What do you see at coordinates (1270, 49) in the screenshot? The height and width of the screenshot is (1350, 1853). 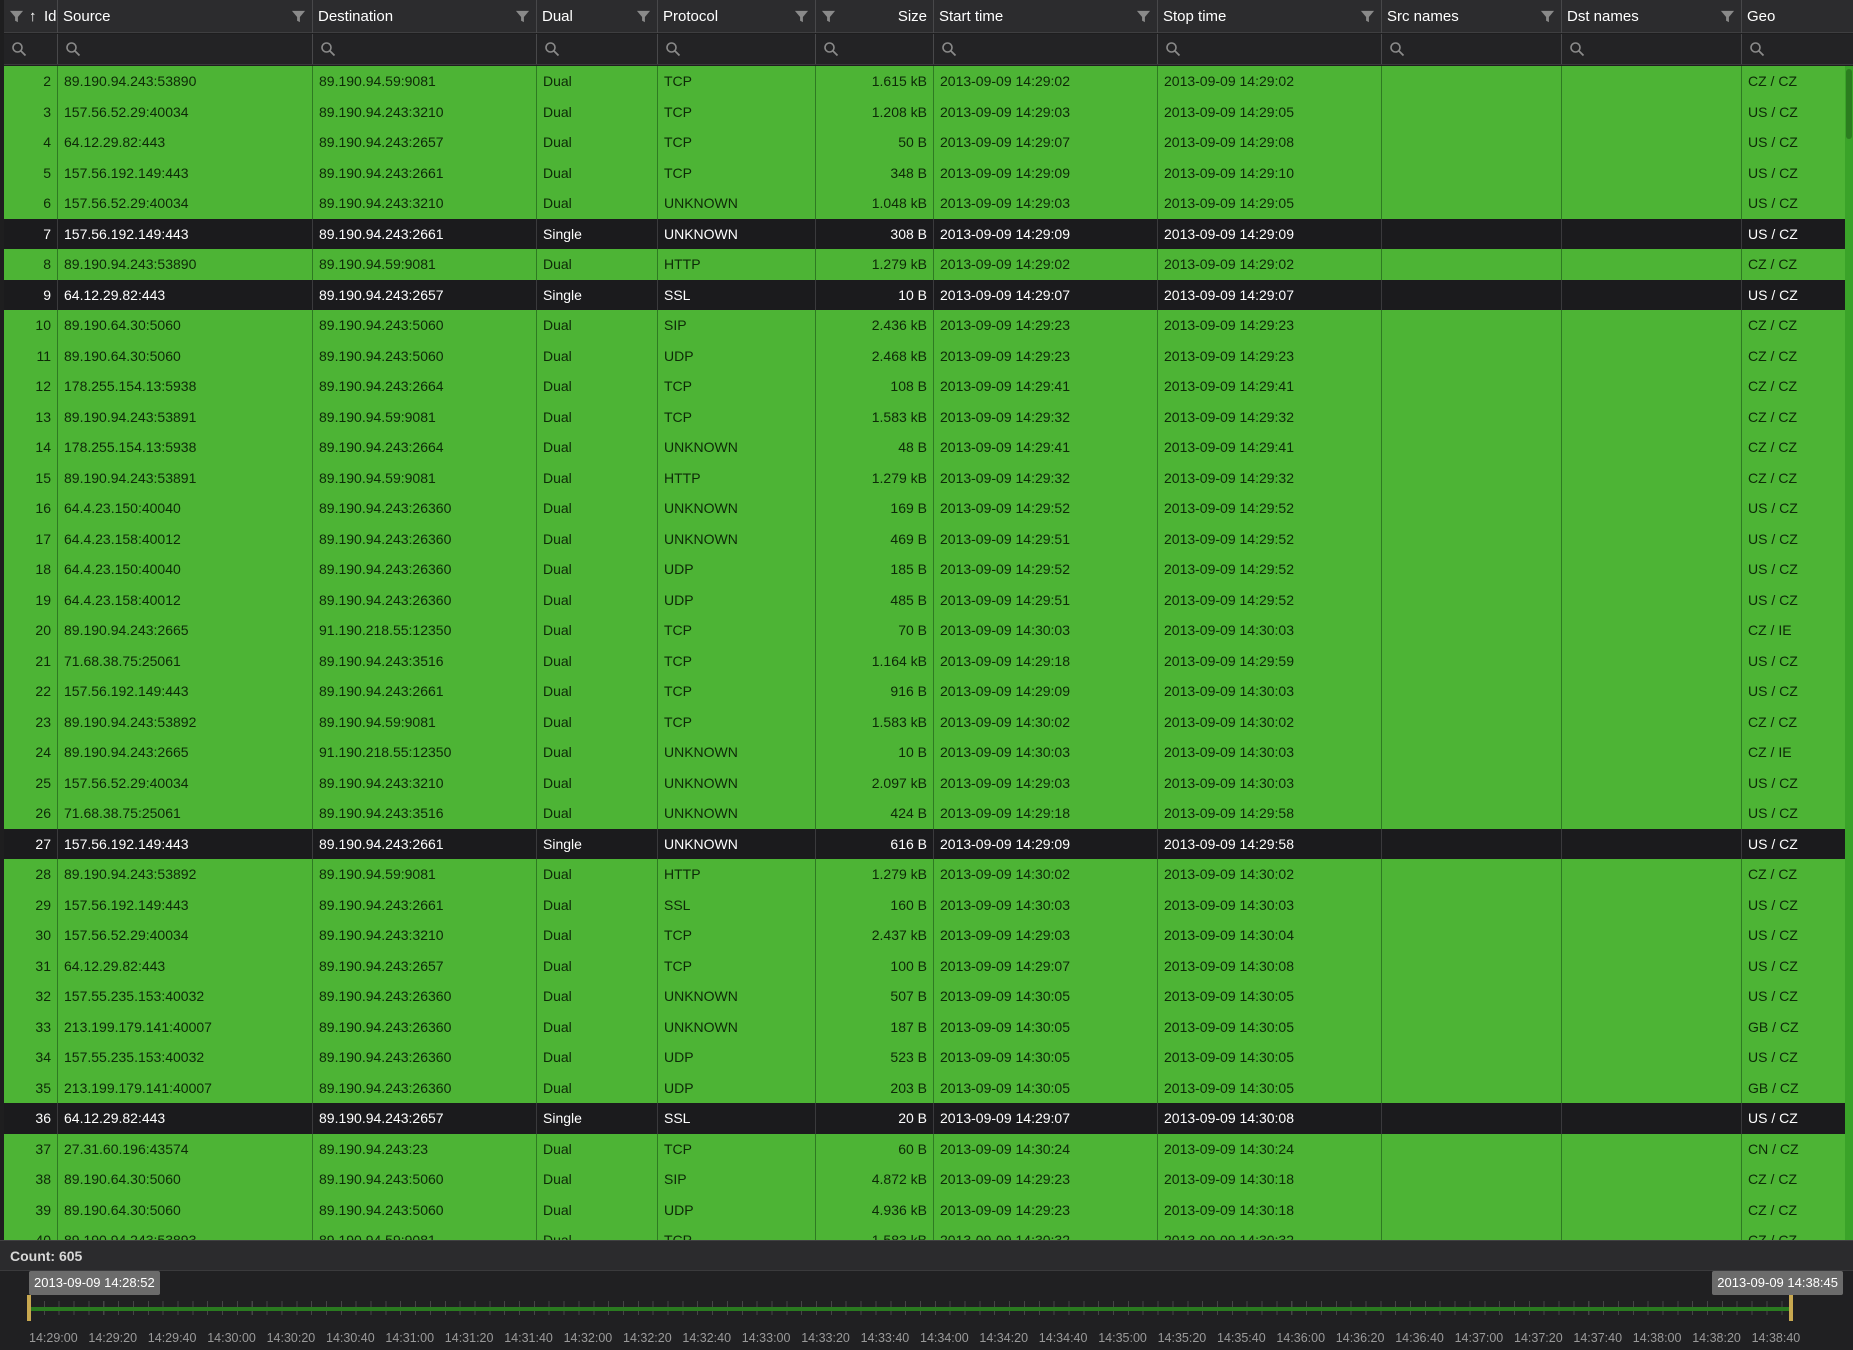 I see `filter-input-stop-time` at bounding box center [1270, 49].